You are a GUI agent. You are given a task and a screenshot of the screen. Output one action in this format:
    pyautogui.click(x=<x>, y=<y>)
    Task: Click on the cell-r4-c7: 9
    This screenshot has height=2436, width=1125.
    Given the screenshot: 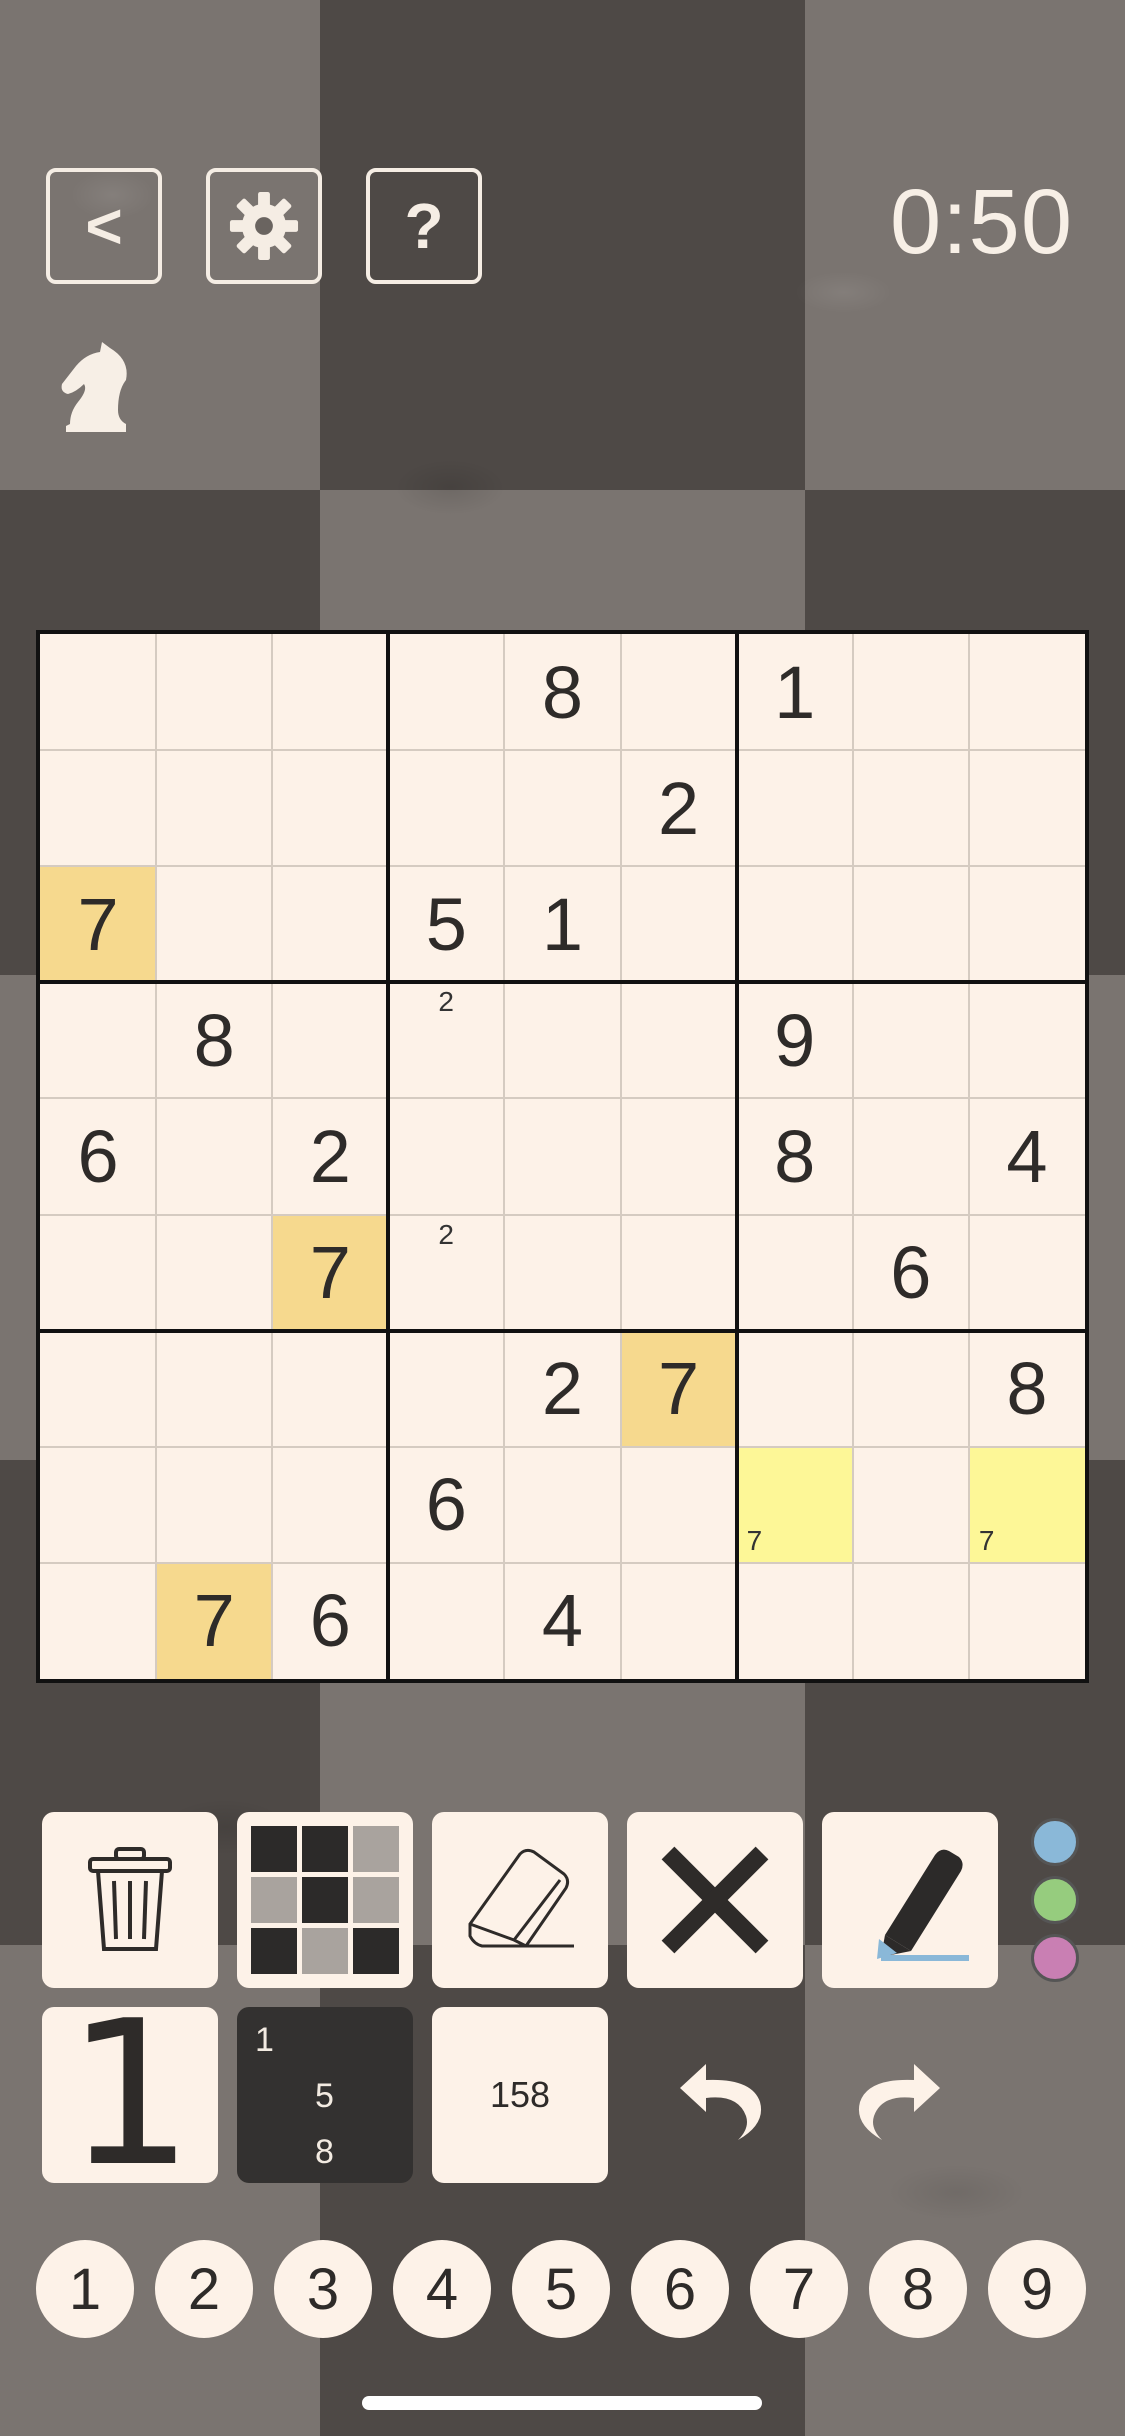 What is the action you would take?
    pyautogui.click(x=795, y=1040)
    